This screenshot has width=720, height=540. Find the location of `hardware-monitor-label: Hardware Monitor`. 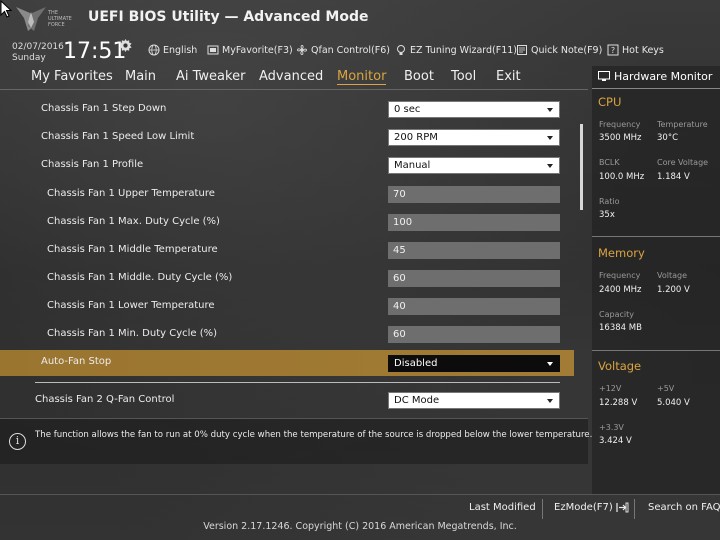

hardware-monitor-label: Hardware Monitor is located at coordinates (663, 76).